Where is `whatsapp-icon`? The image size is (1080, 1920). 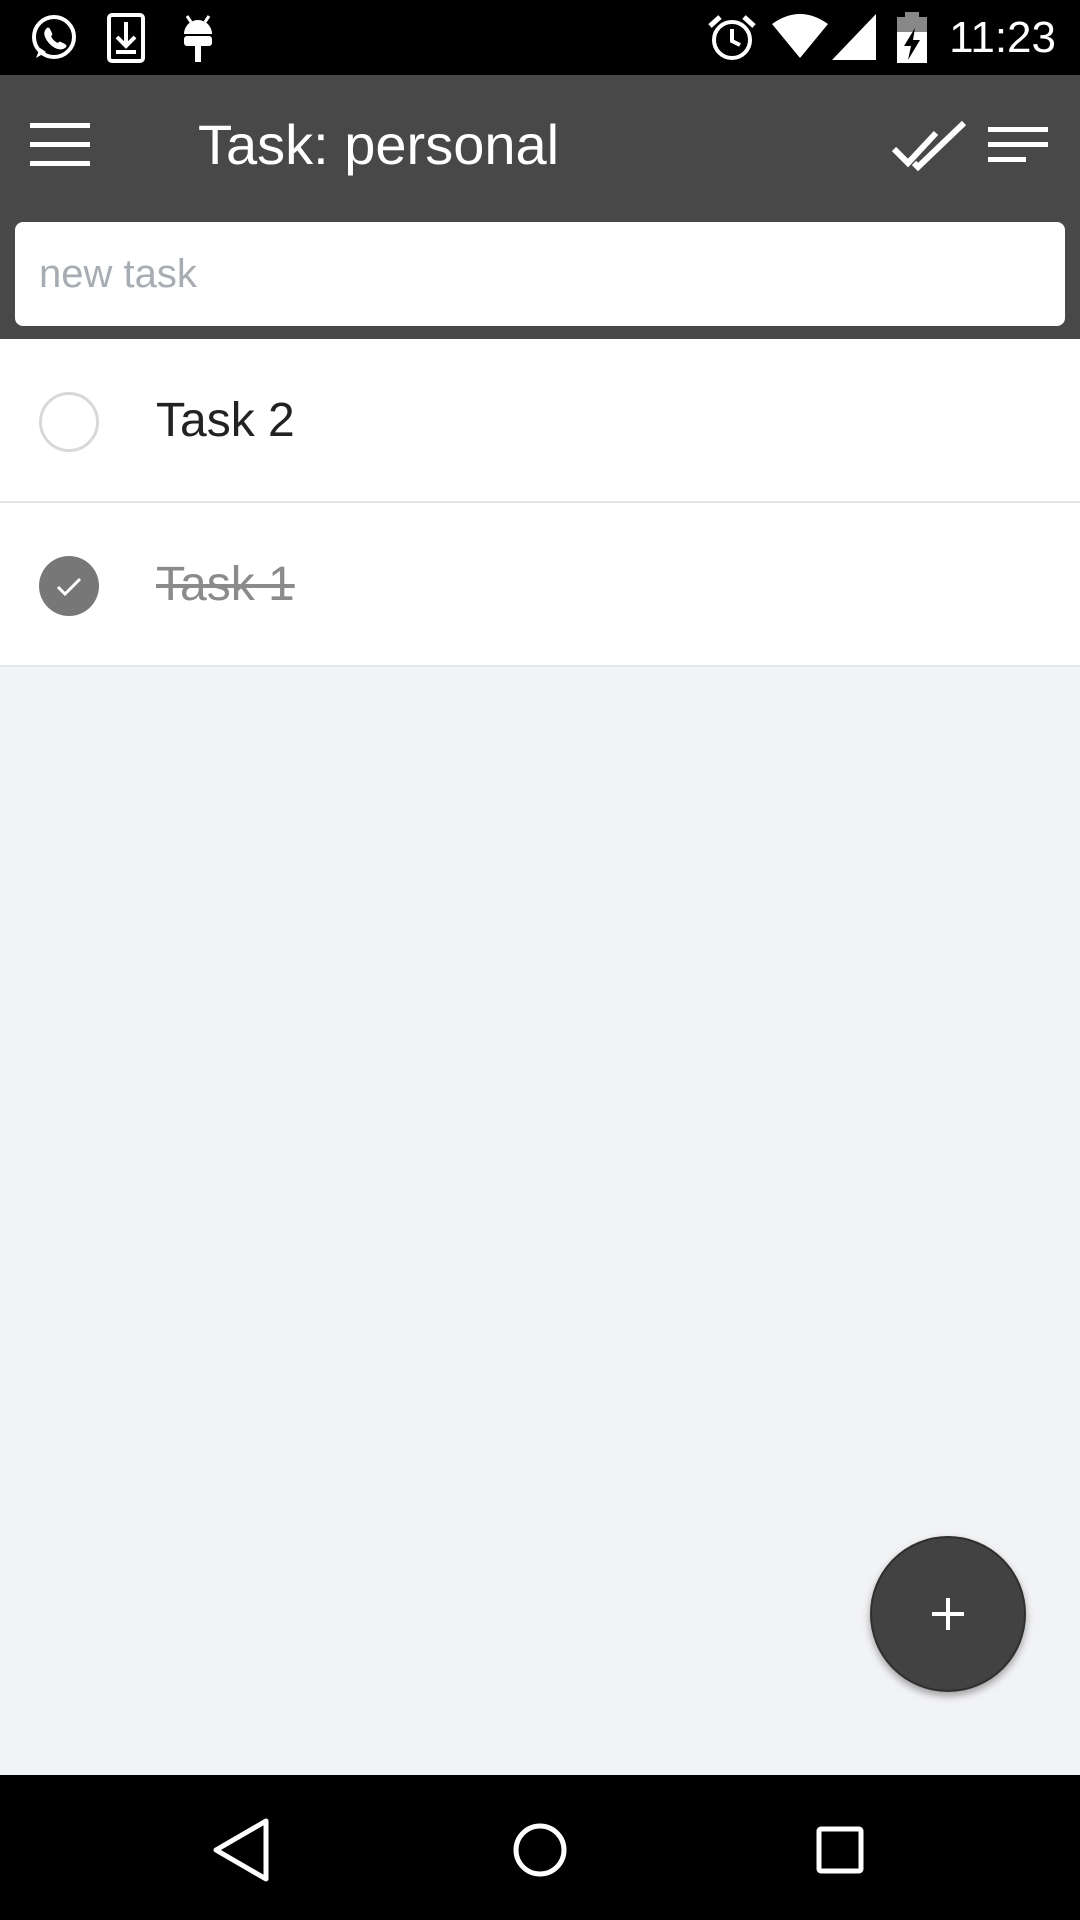
whatsapp-icon is located at coordinates (54, 37).